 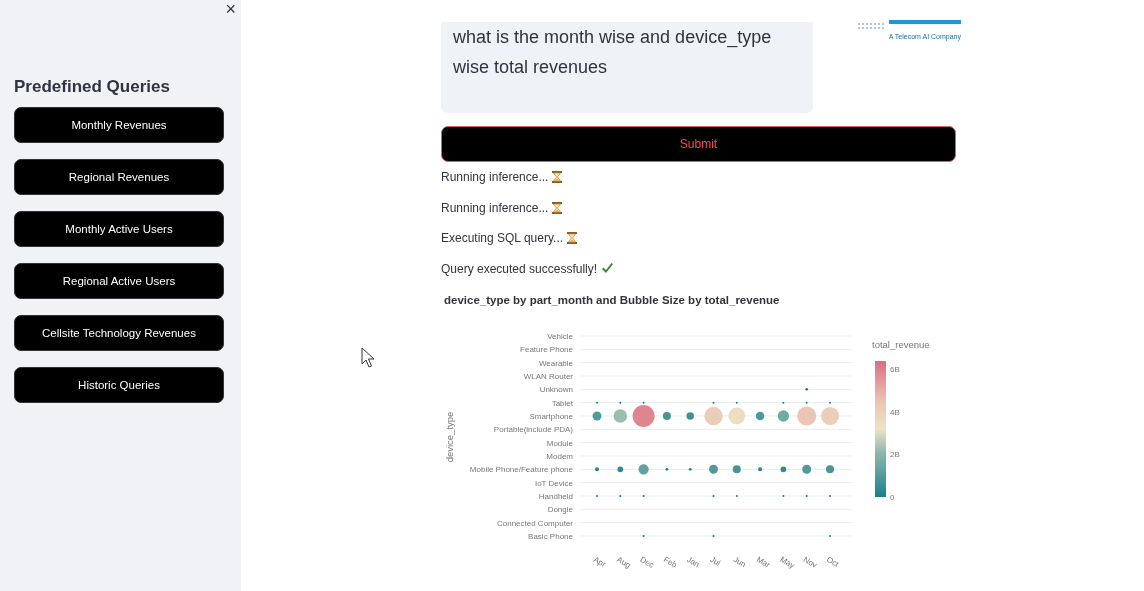 I want to click on query-button: Regional Active Users, so click(x=119, y=281).